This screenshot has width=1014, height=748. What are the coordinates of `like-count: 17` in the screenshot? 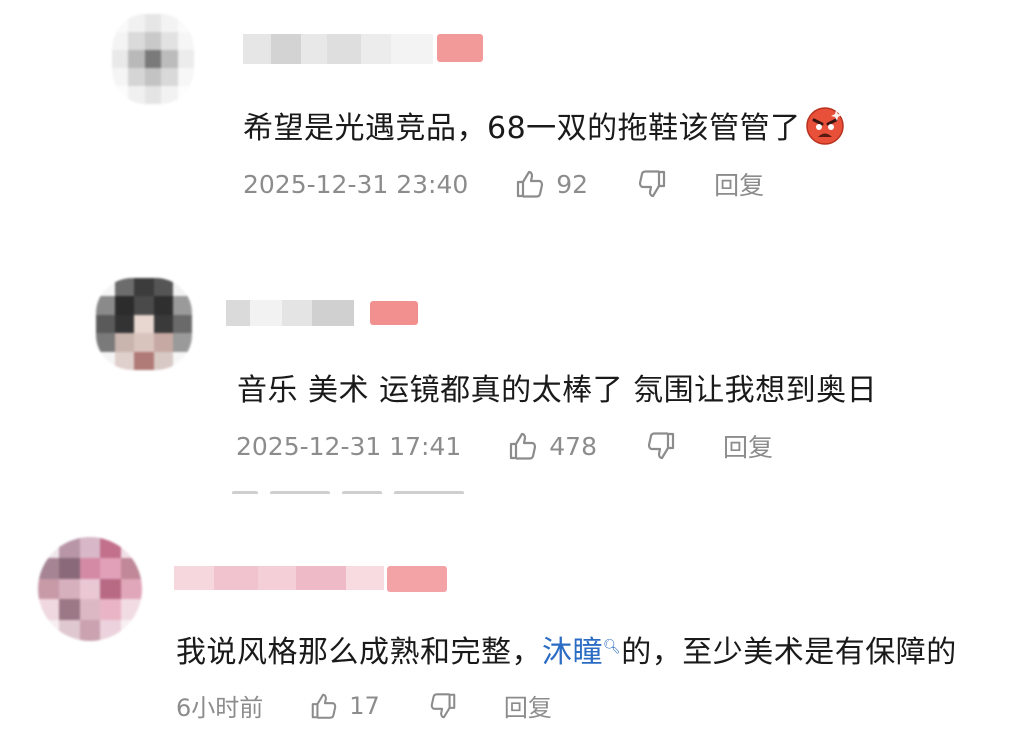 It's located at (364, 705).